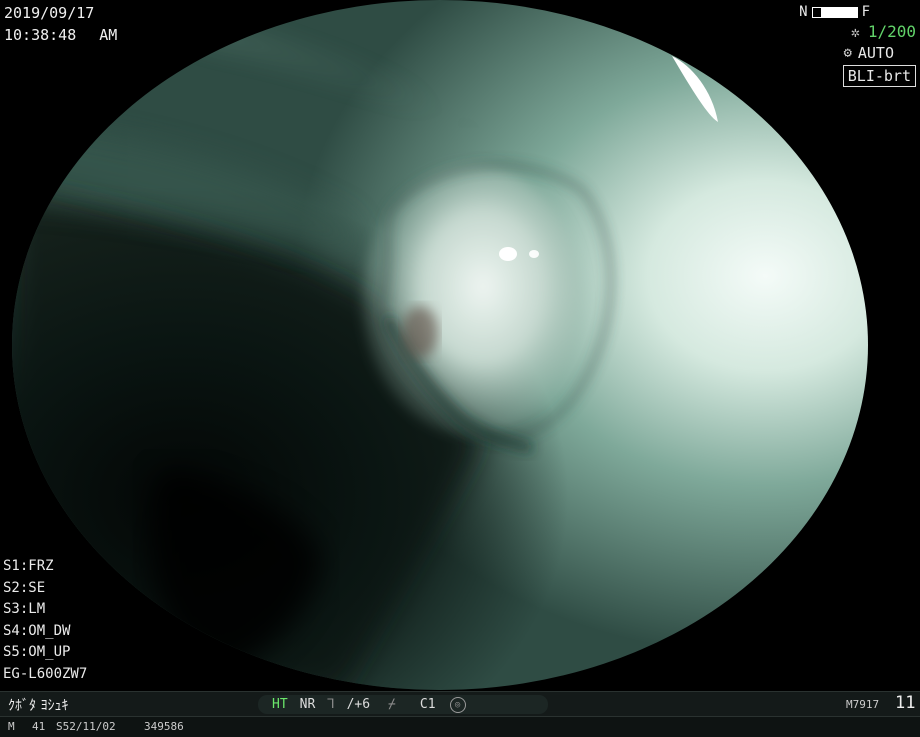 The image size is (920, 737). What do you see at coordinates (28, 566) in the screenshot?
I see `settings-item: S1:FRZ` at bounding box center [28, 566].